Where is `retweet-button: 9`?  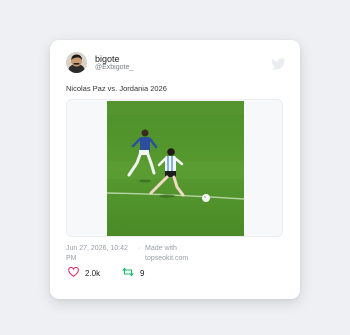 retweet-button: 9 is located at coordinates (133, 273).